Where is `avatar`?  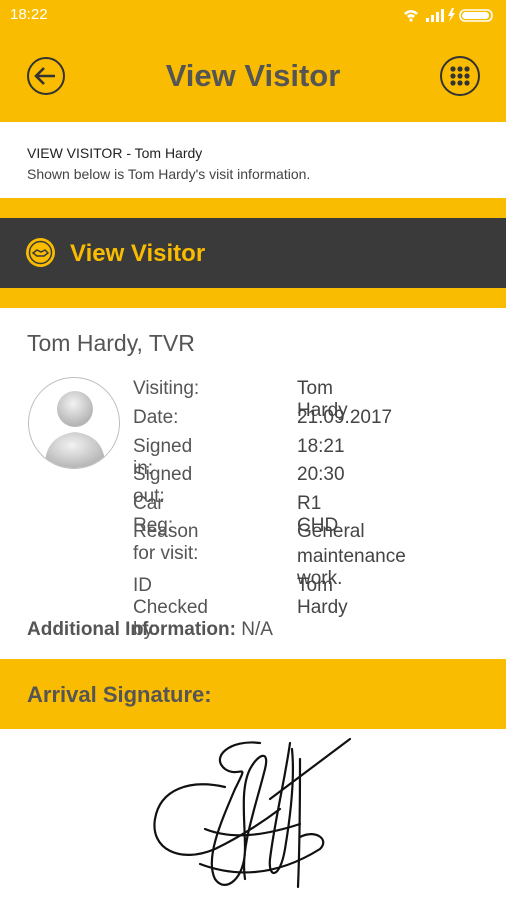 avatar is located at coordinates (74, 423).